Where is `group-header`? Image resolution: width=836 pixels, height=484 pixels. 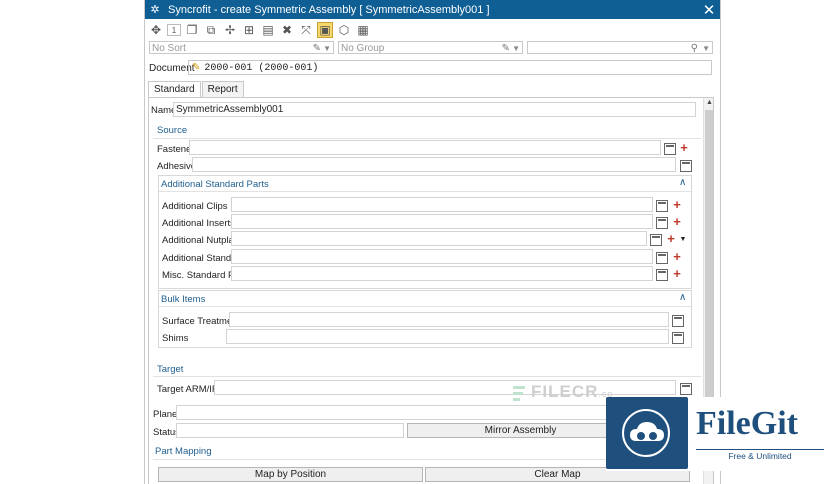 group-header is located at coordinates (425, 299).